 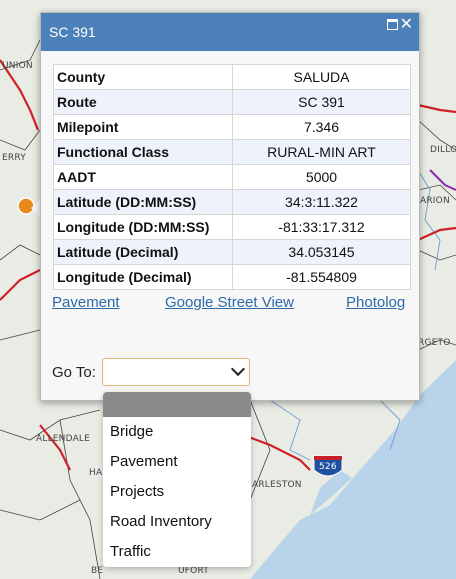 What do you see at coordinates (193, 571) in the screenshot?
I see `map-label-ufort: UFORT` at bounding box center [193, 571].